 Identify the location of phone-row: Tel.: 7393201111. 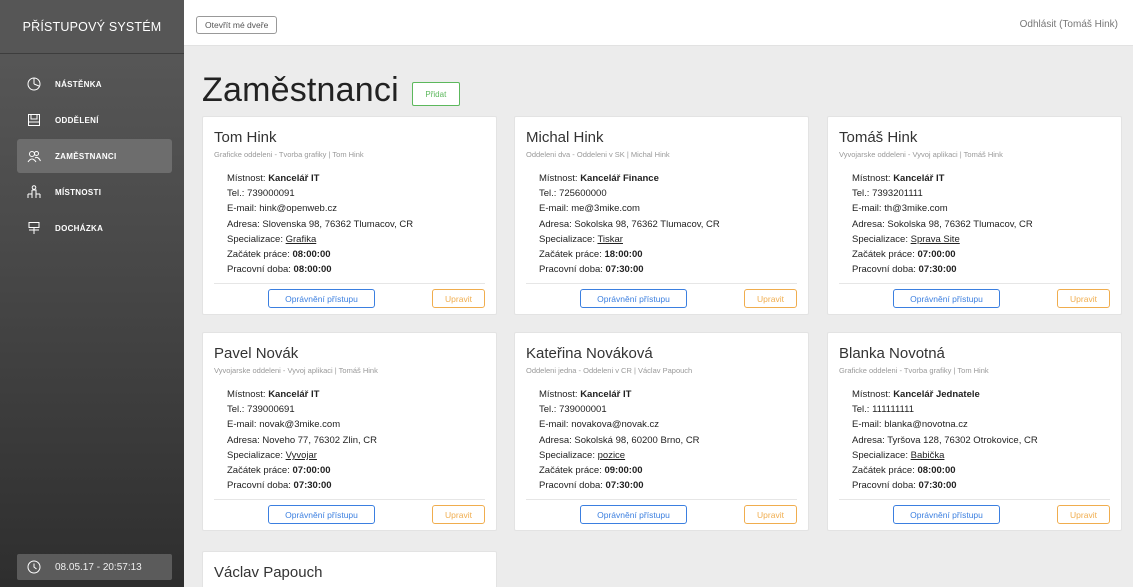
(942, 193).